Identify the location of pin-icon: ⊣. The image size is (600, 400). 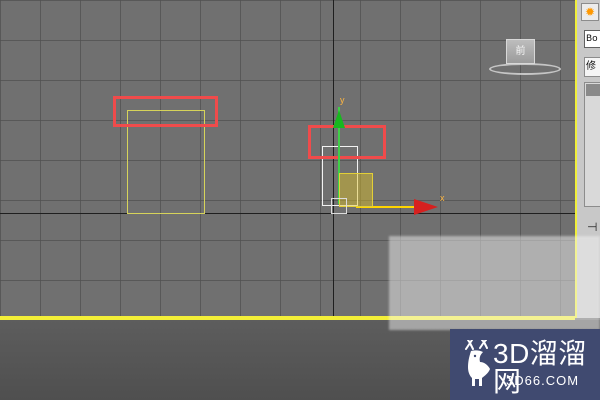
(592, 227).